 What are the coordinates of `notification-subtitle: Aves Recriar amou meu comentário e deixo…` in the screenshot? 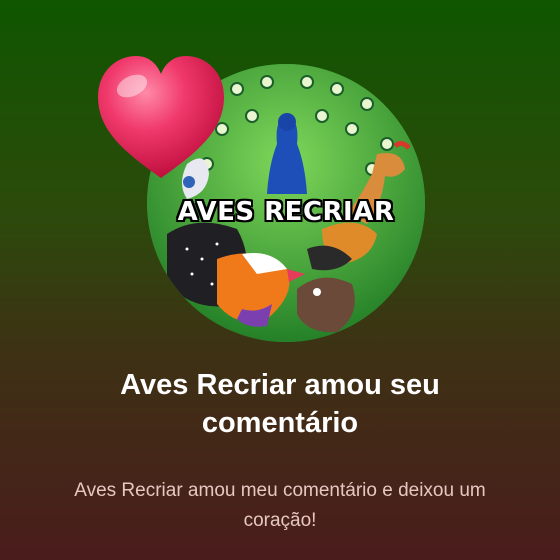 It's located at (280, 505).